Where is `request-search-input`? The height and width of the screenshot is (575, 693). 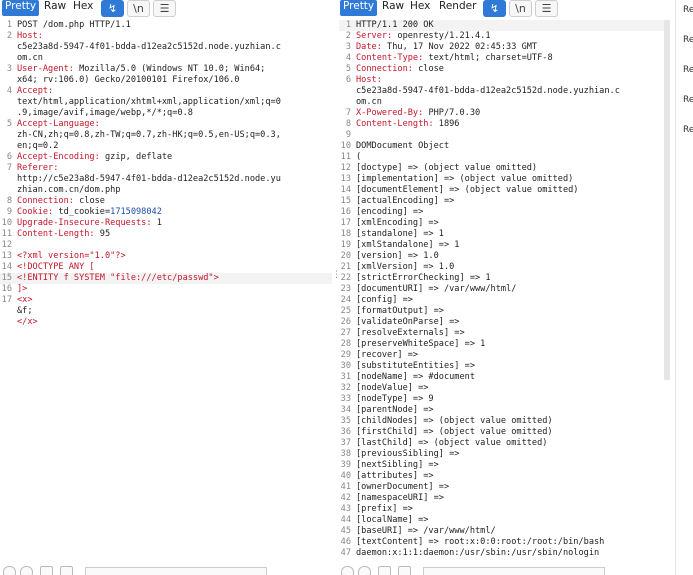
request-search-input is located at coordinates (176, 571).